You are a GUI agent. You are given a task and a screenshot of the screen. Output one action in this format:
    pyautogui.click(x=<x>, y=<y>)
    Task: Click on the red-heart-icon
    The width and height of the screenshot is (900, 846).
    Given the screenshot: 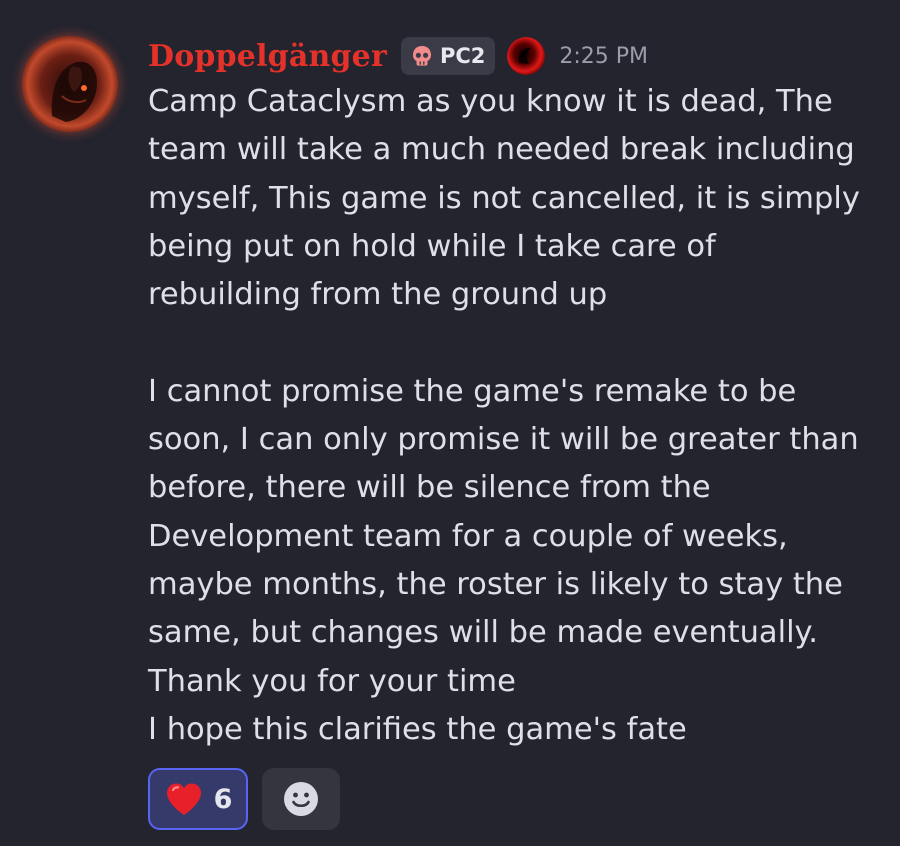 What is the action you would take?
    pyautogui.click(x=184, y=799)
    